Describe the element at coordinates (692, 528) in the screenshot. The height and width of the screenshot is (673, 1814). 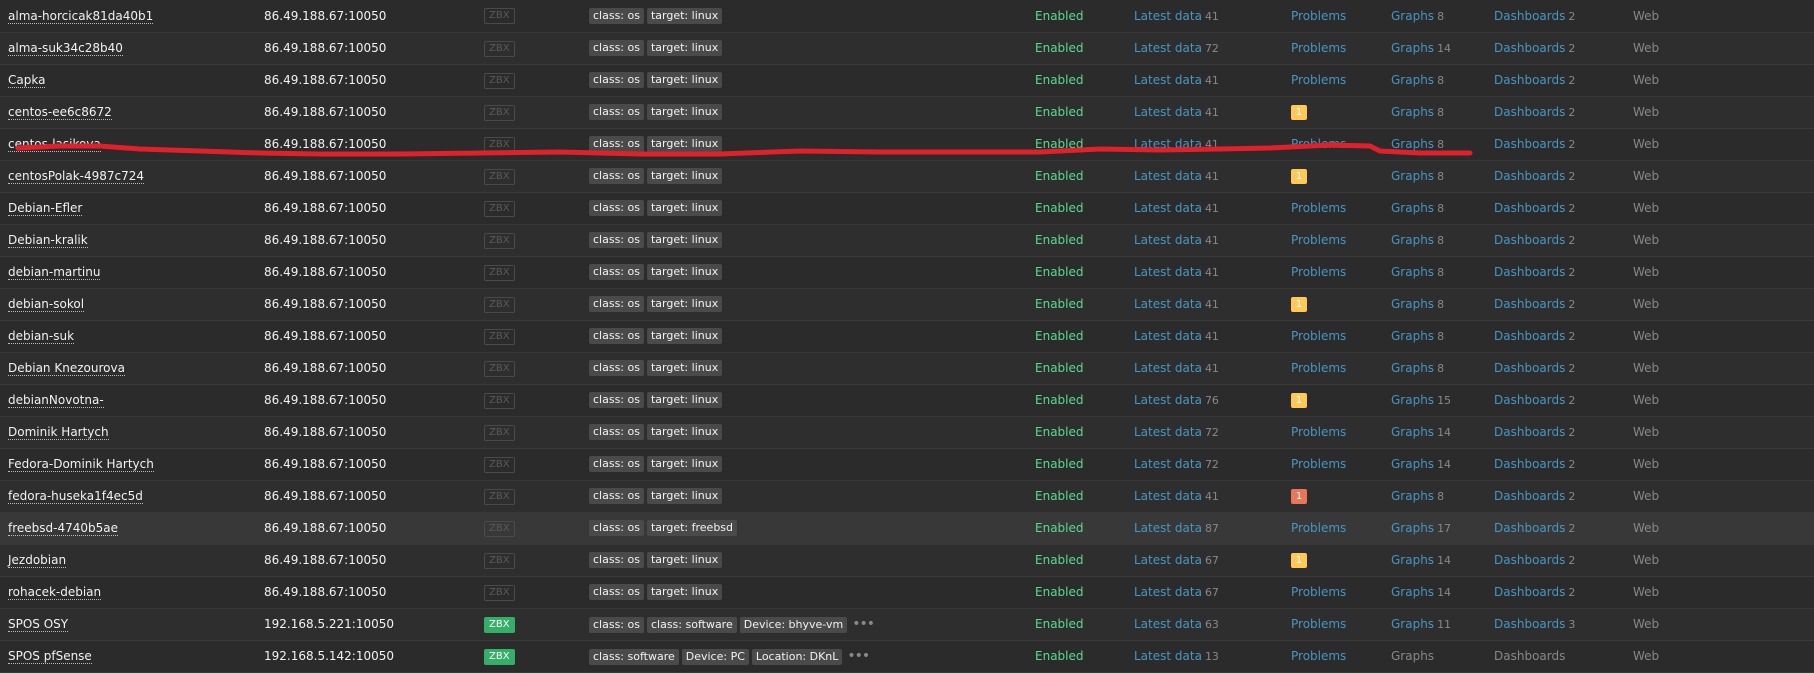
I see `tag: target: freebsd` at that location.